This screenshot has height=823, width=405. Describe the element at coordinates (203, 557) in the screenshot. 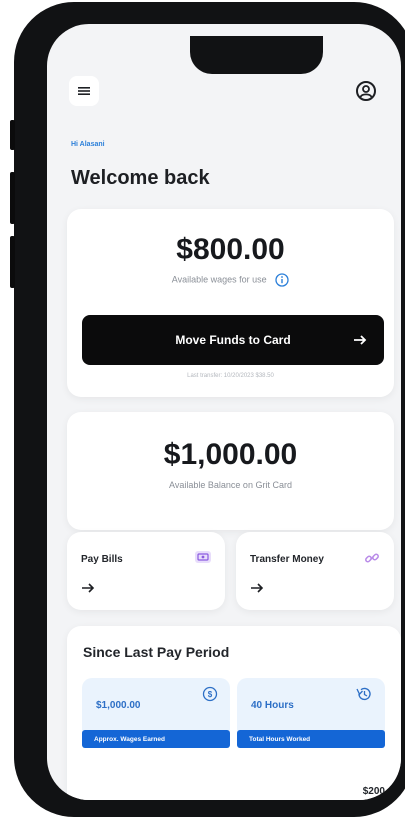

I see `bill-icon` at that location.